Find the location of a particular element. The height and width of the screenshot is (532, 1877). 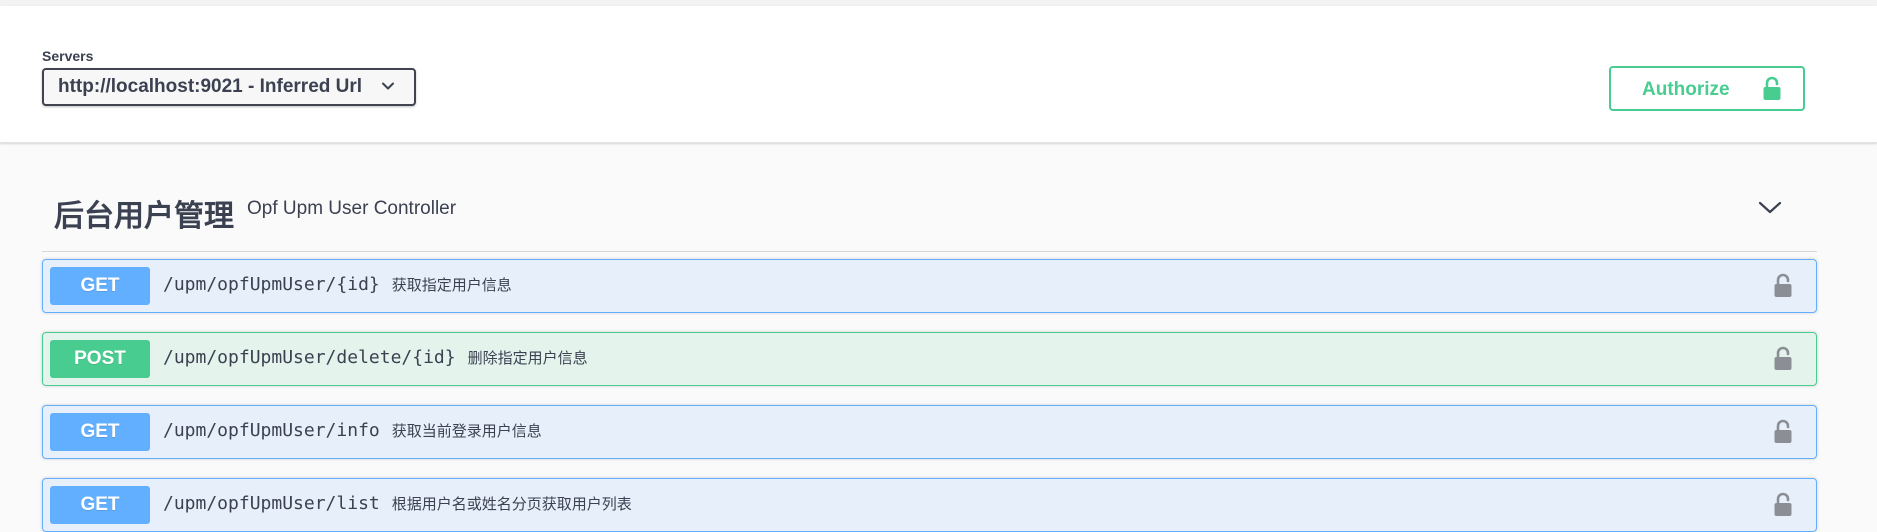

method-badge: POST is located at coordinates (100, 359).